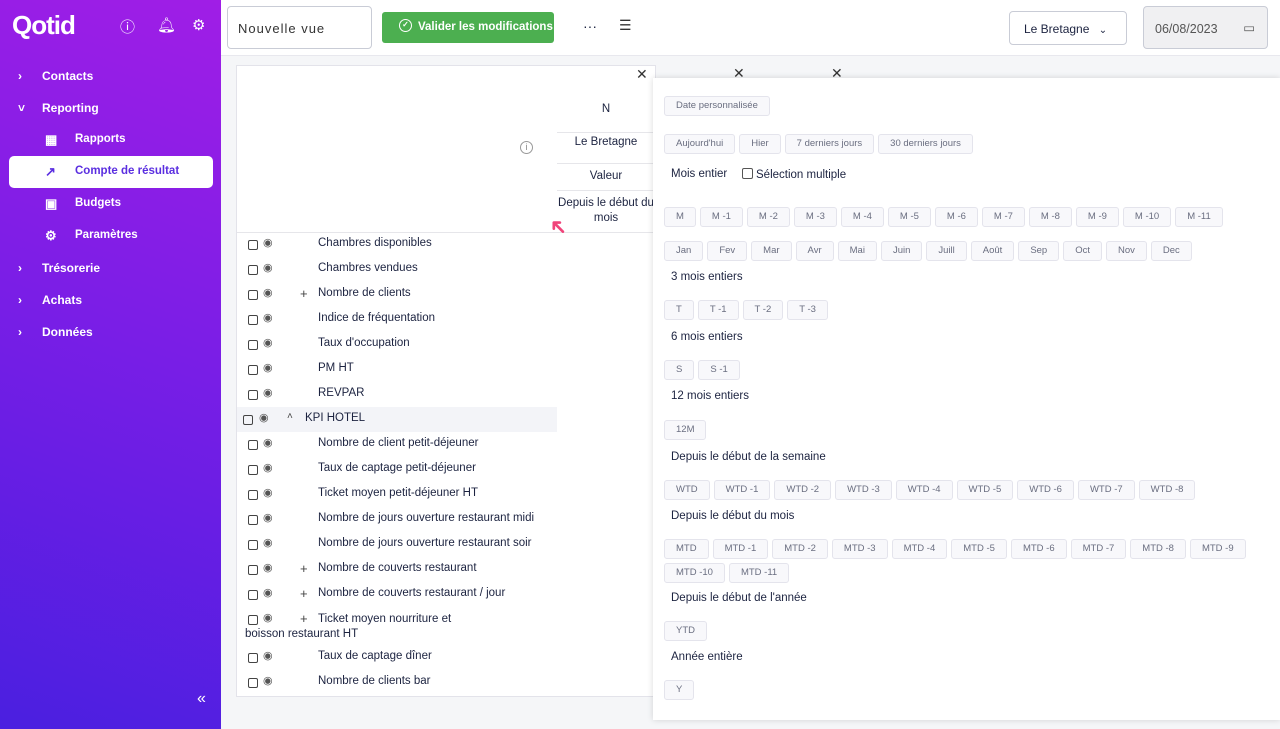 This screenshot has height=729, width=1280. What do you see at coordinates (979, 549) in the screenshot?
I see `period-chip: MTD -5` at bounding box center [979, 549].